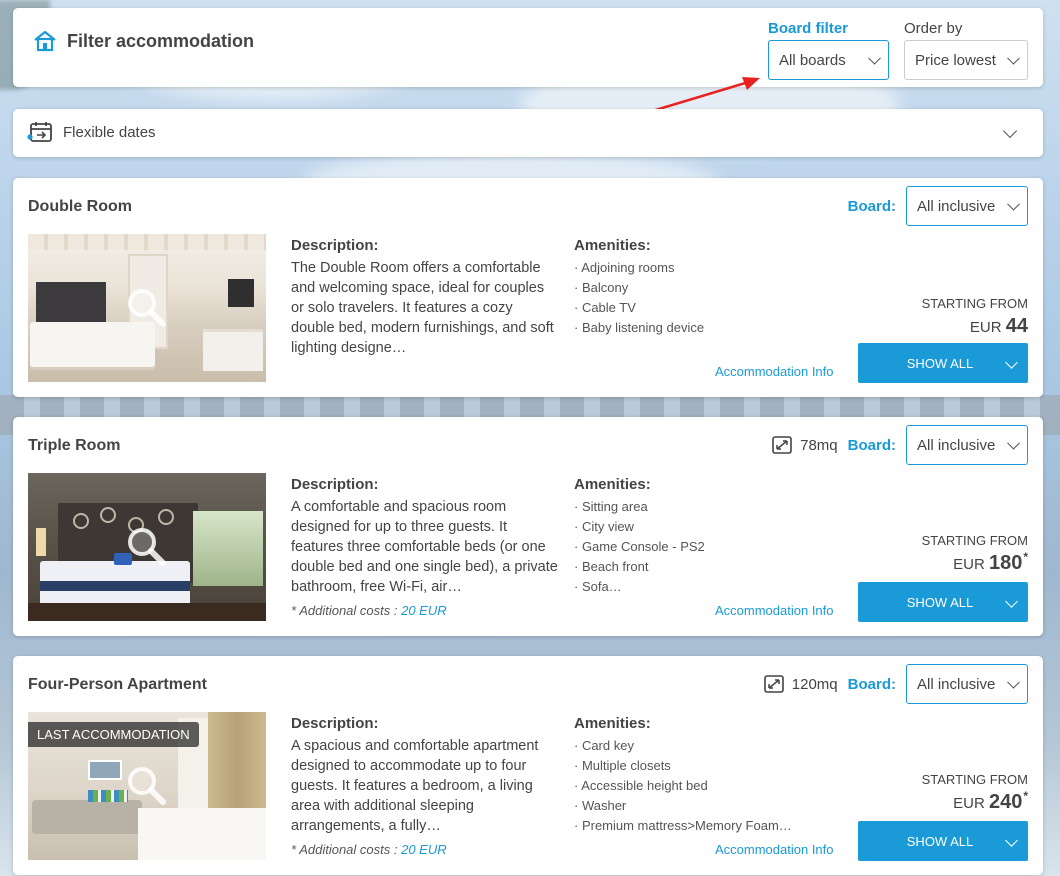 The width and height of the screenshot is (1060, 876). I want to click on filter-title: Filter accommodation, so click(143, 41).